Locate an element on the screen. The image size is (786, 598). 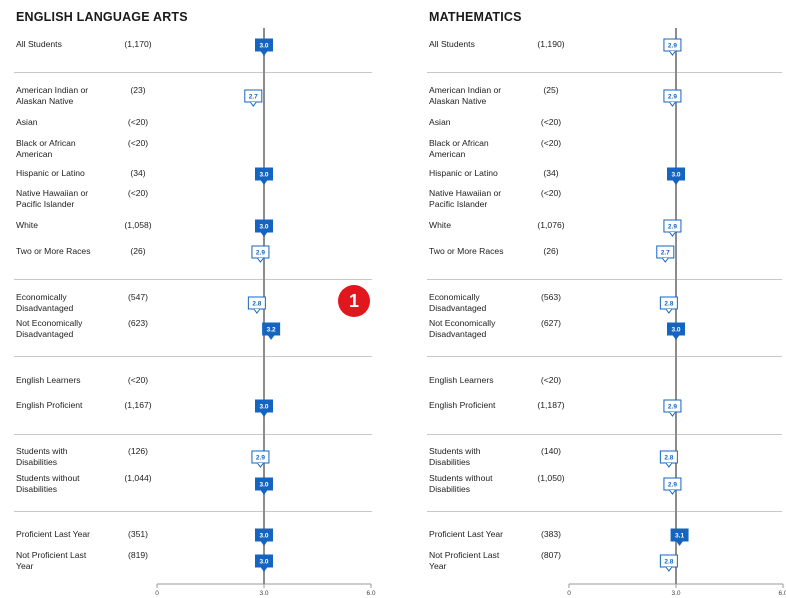
score-value-label: 3.2 is located at coordinates (271, 330).